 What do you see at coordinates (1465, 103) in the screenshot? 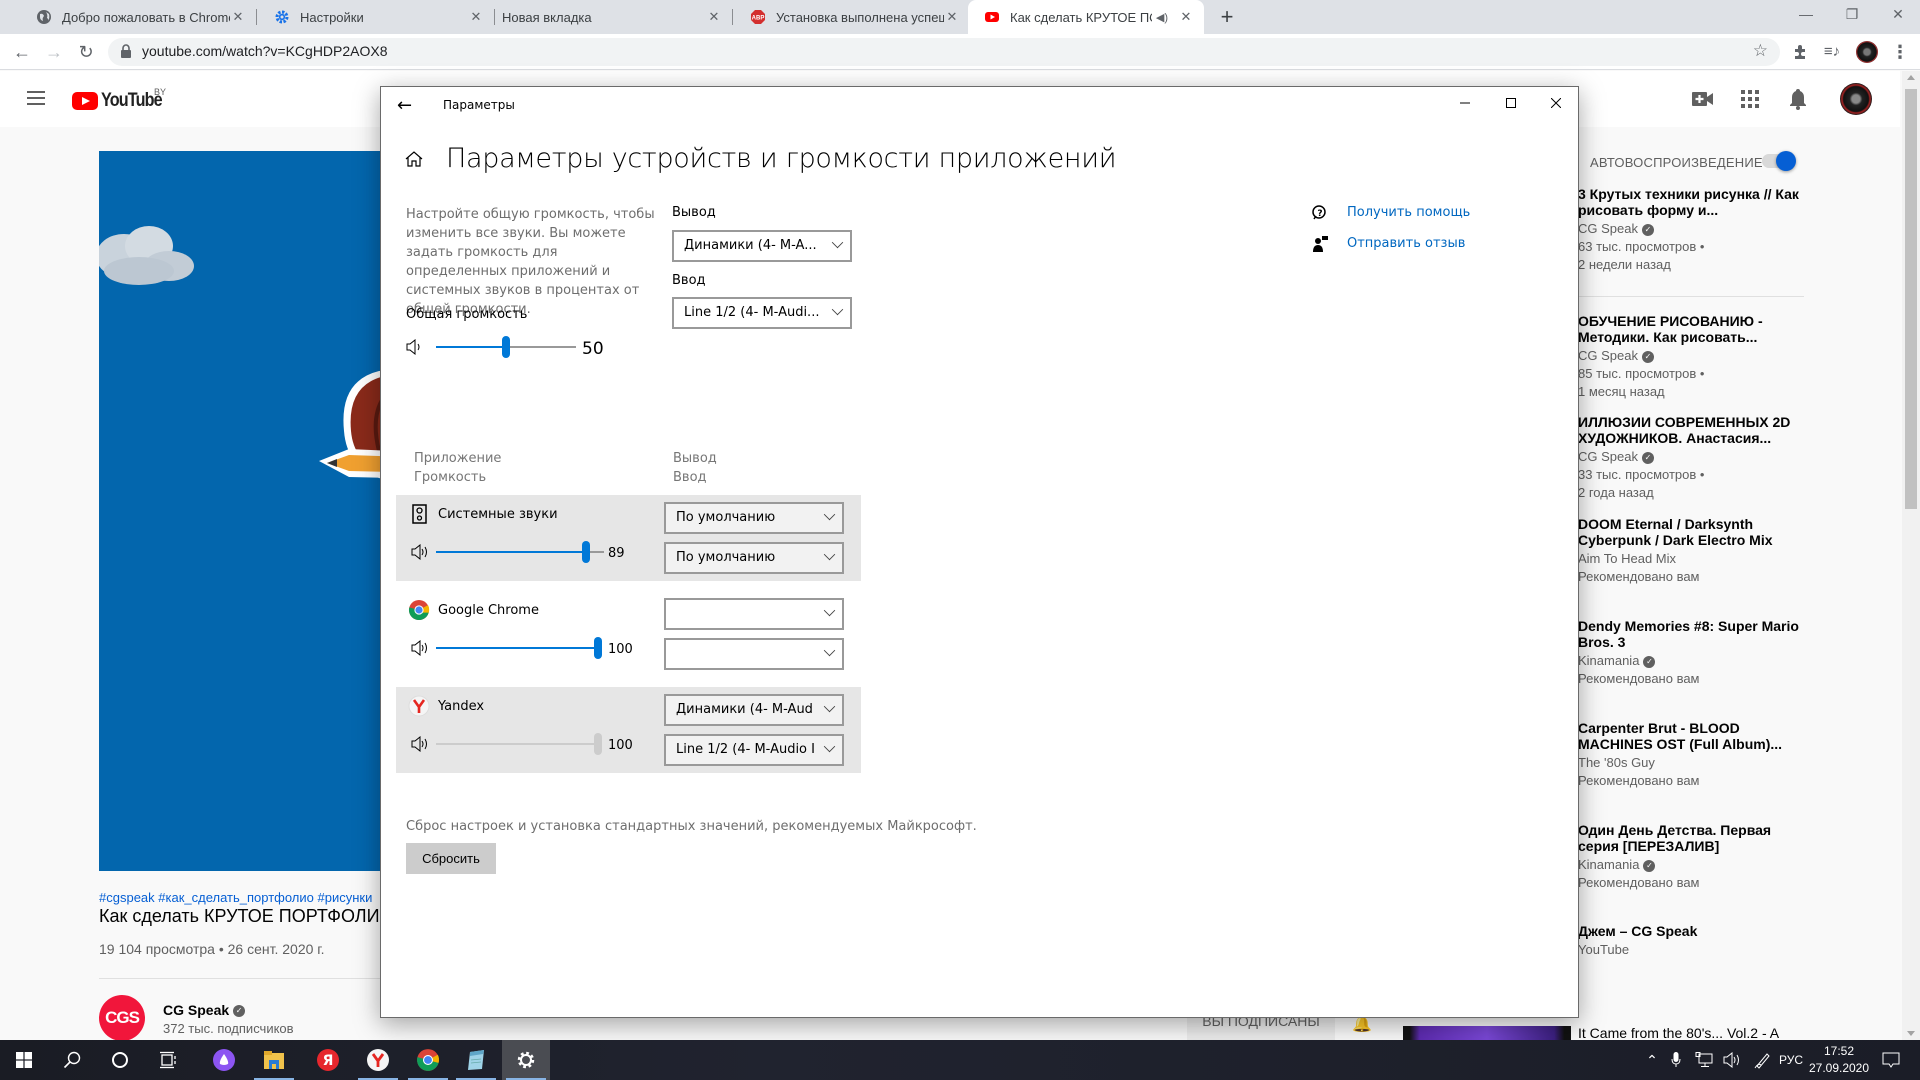
I see `minimize-button` at bounding box center [1465, 103].